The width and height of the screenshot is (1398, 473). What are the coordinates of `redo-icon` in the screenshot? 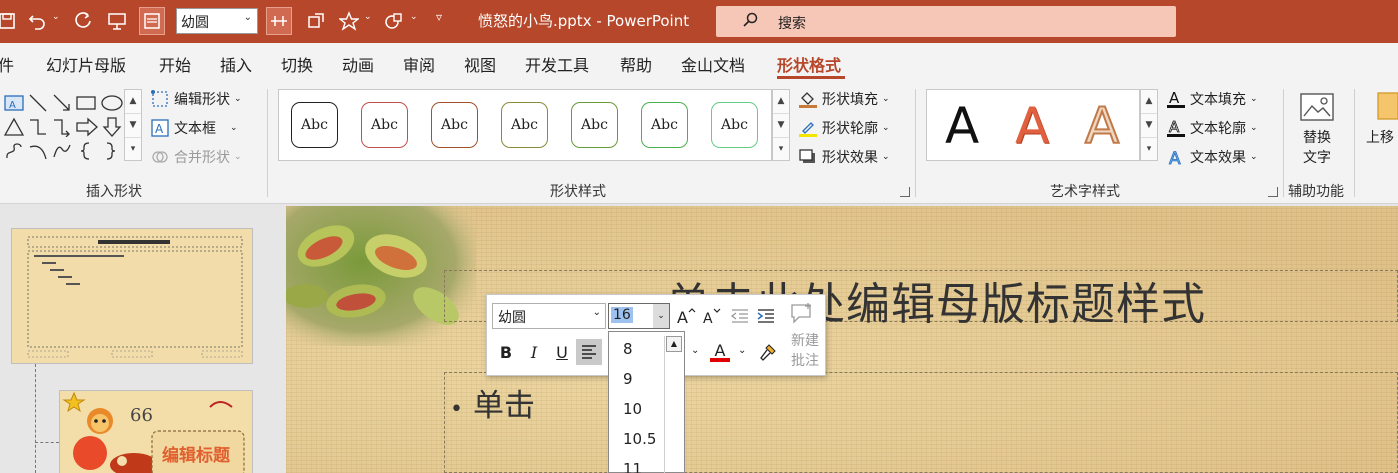 It's located at (83, 21).